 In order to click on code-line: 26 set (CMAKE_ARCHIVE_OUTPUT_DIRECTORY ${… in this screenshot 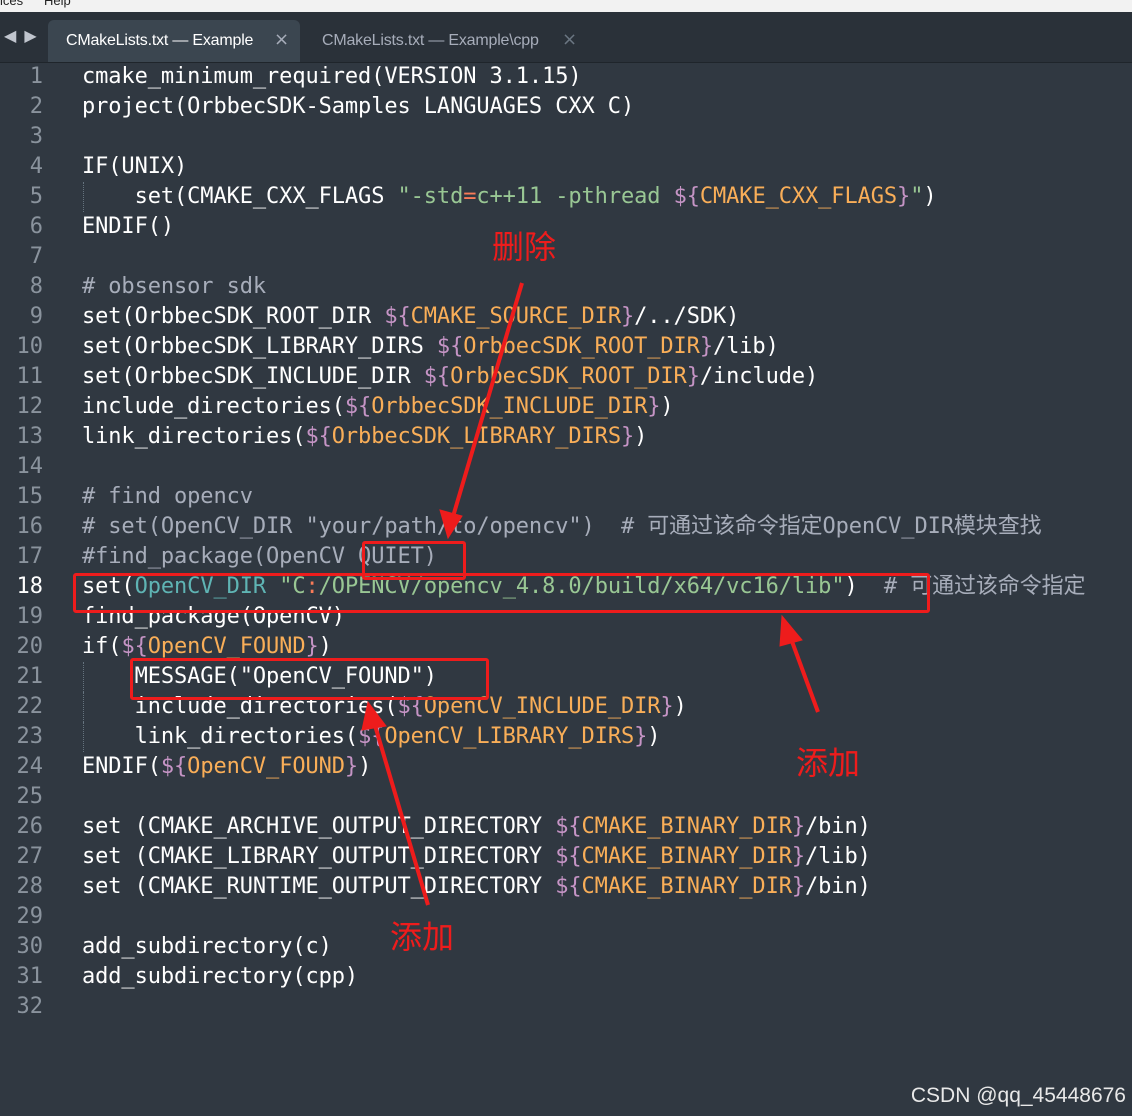, I will do `click(566, 827)`.